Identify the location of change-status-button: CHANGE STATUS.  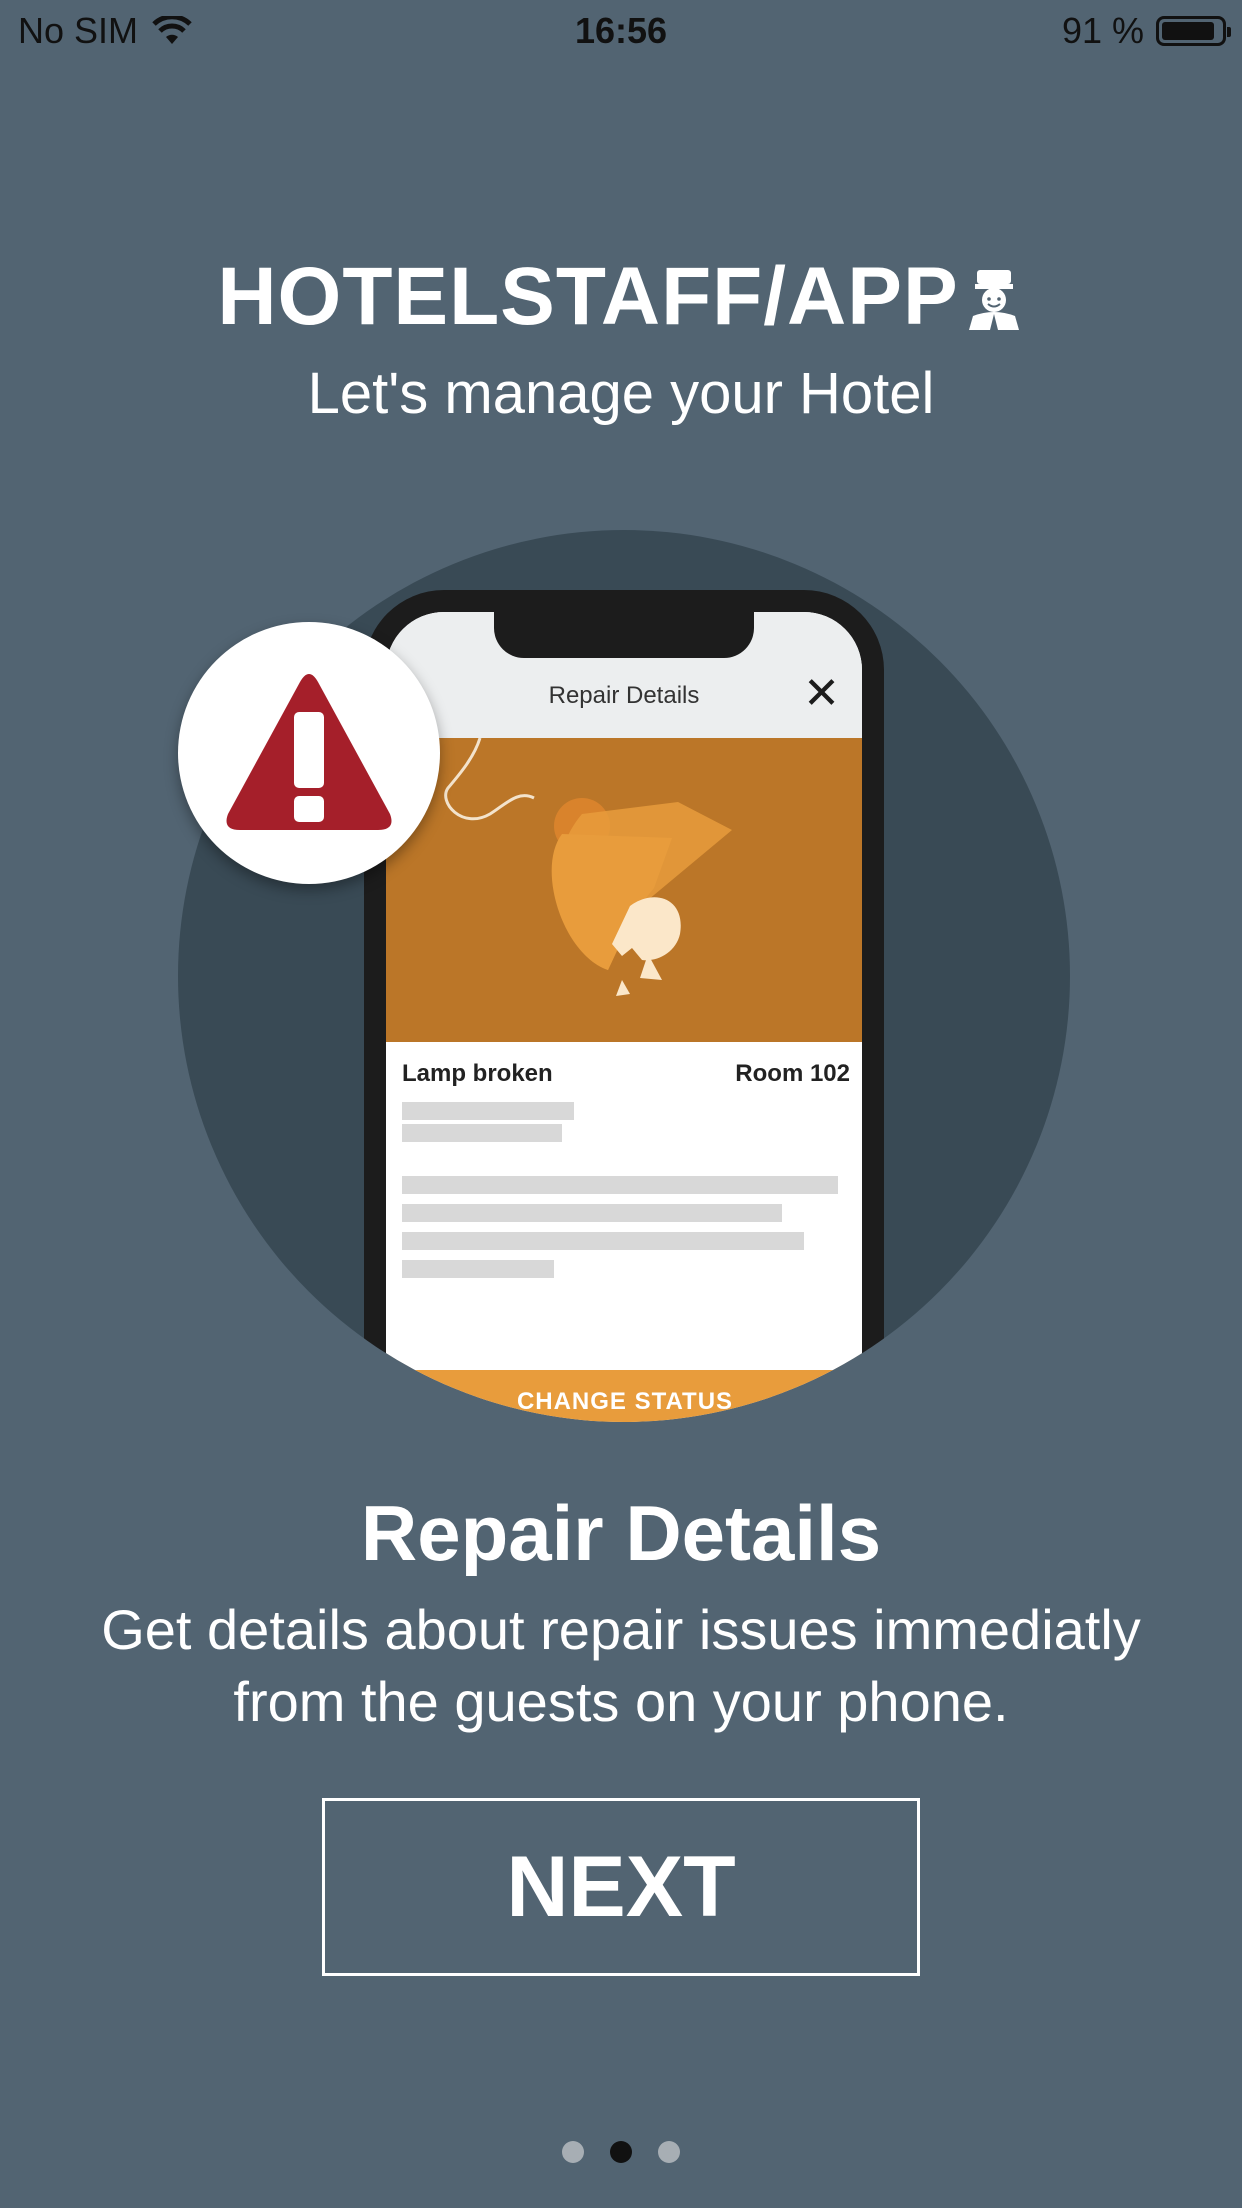
(625, 1396).